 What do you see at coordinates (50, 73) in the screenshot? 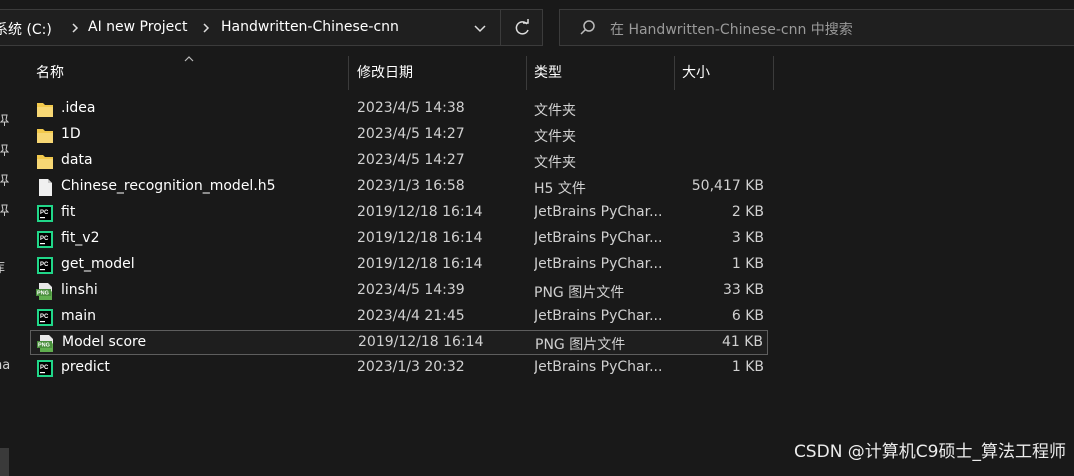
I see `column-header-name: 名称` at bounding box center [50, 73].